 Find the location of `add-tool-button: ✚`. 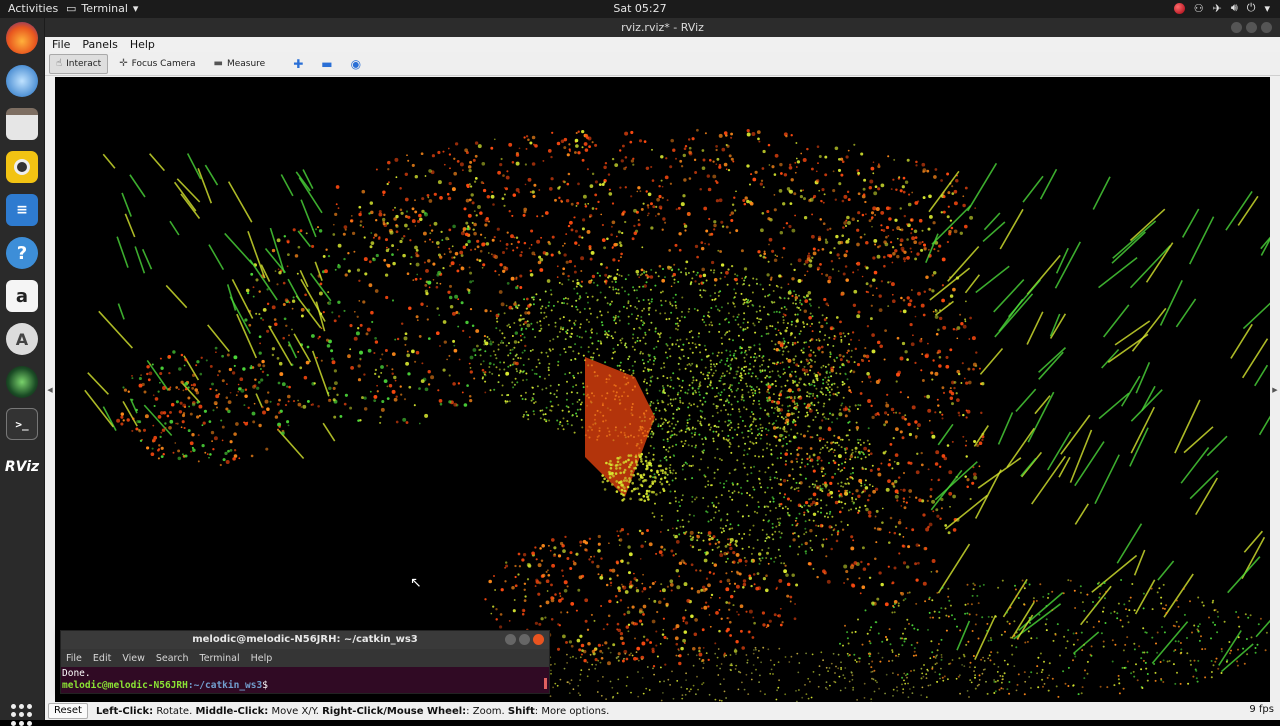

add-tool-button: ✚ is located at coordinates (298, 64).